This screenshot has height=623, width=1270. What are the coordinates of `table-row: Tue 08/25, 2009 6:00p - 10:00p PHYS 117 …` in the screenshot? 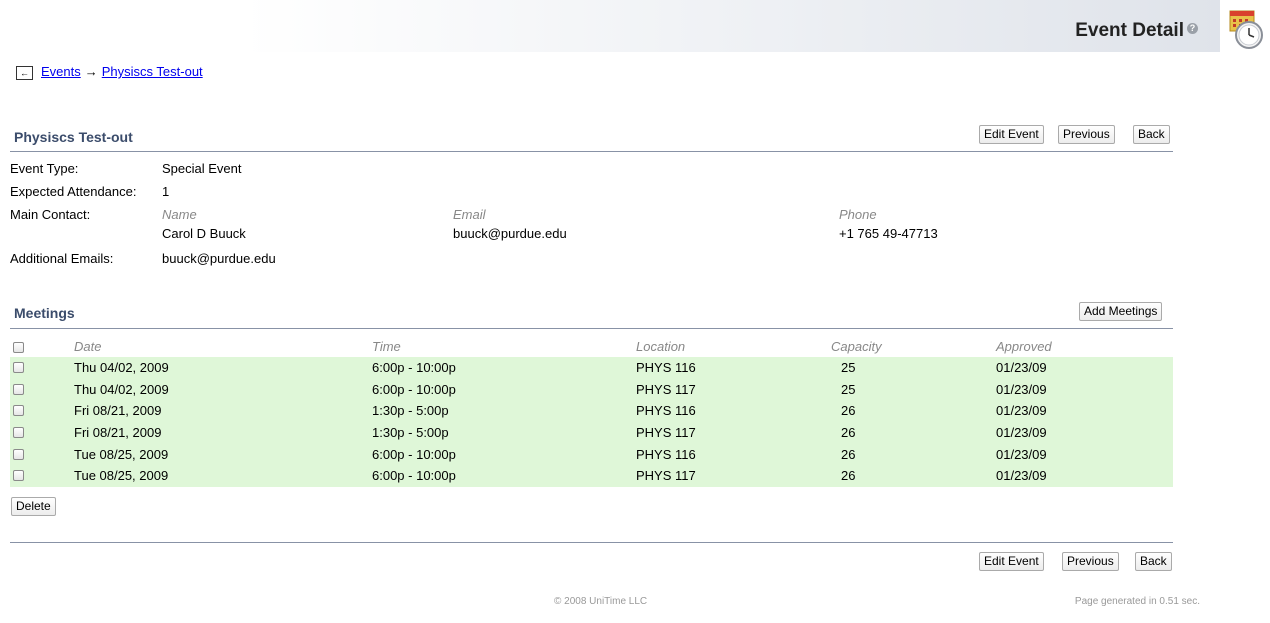 It's located at (591, 476).